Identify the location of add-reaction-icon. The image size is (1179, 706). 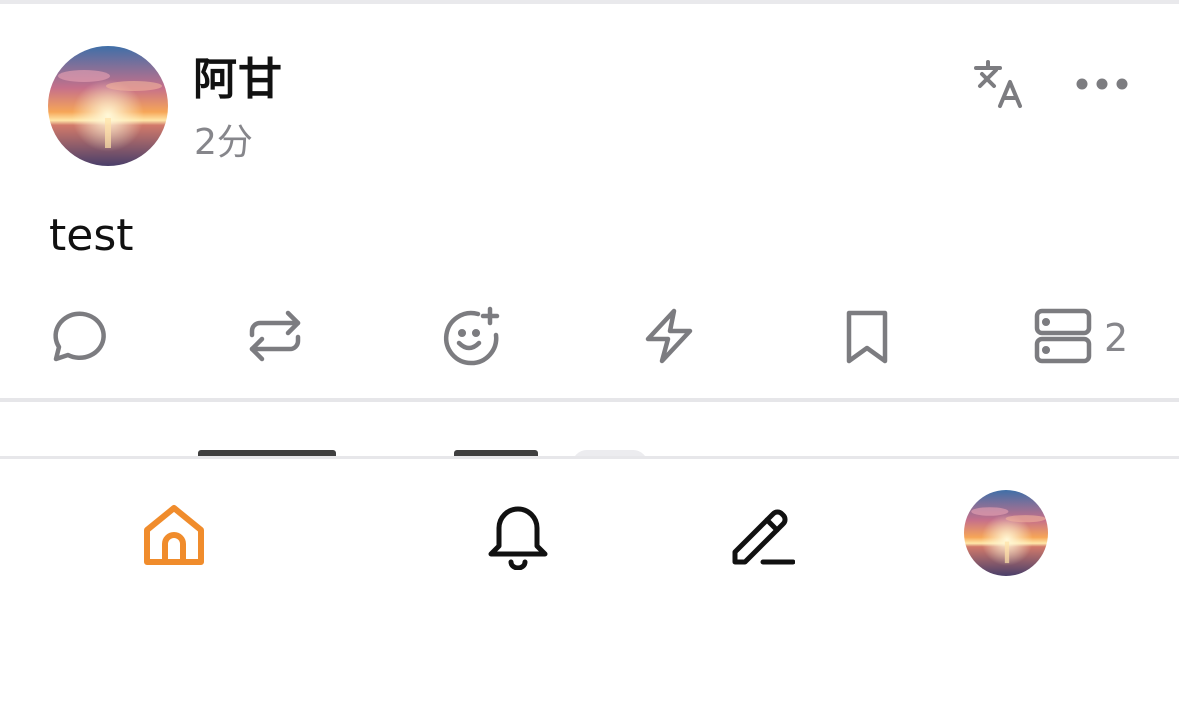
(471, 338).